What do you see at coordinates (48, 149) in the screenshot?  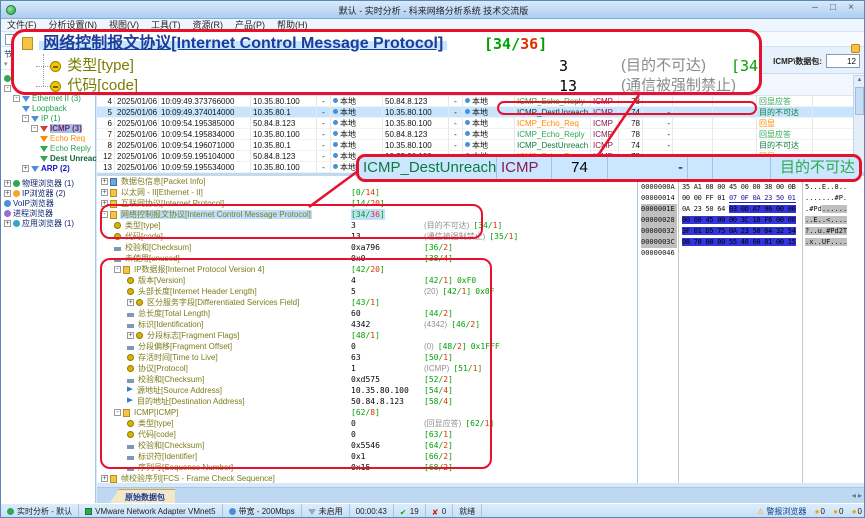 I see `sidebar-tree-item: Echo Reply` at bounding box center [48, 149].